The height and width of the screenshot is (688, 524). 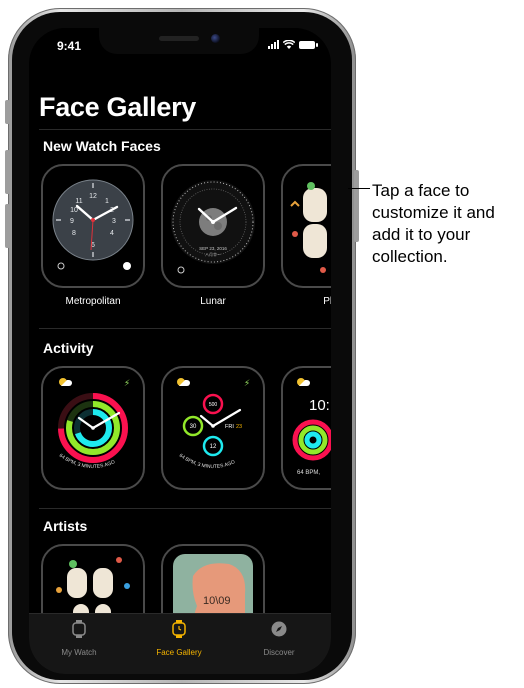 I want to click on silent-switch, so click(x=7, y=112).